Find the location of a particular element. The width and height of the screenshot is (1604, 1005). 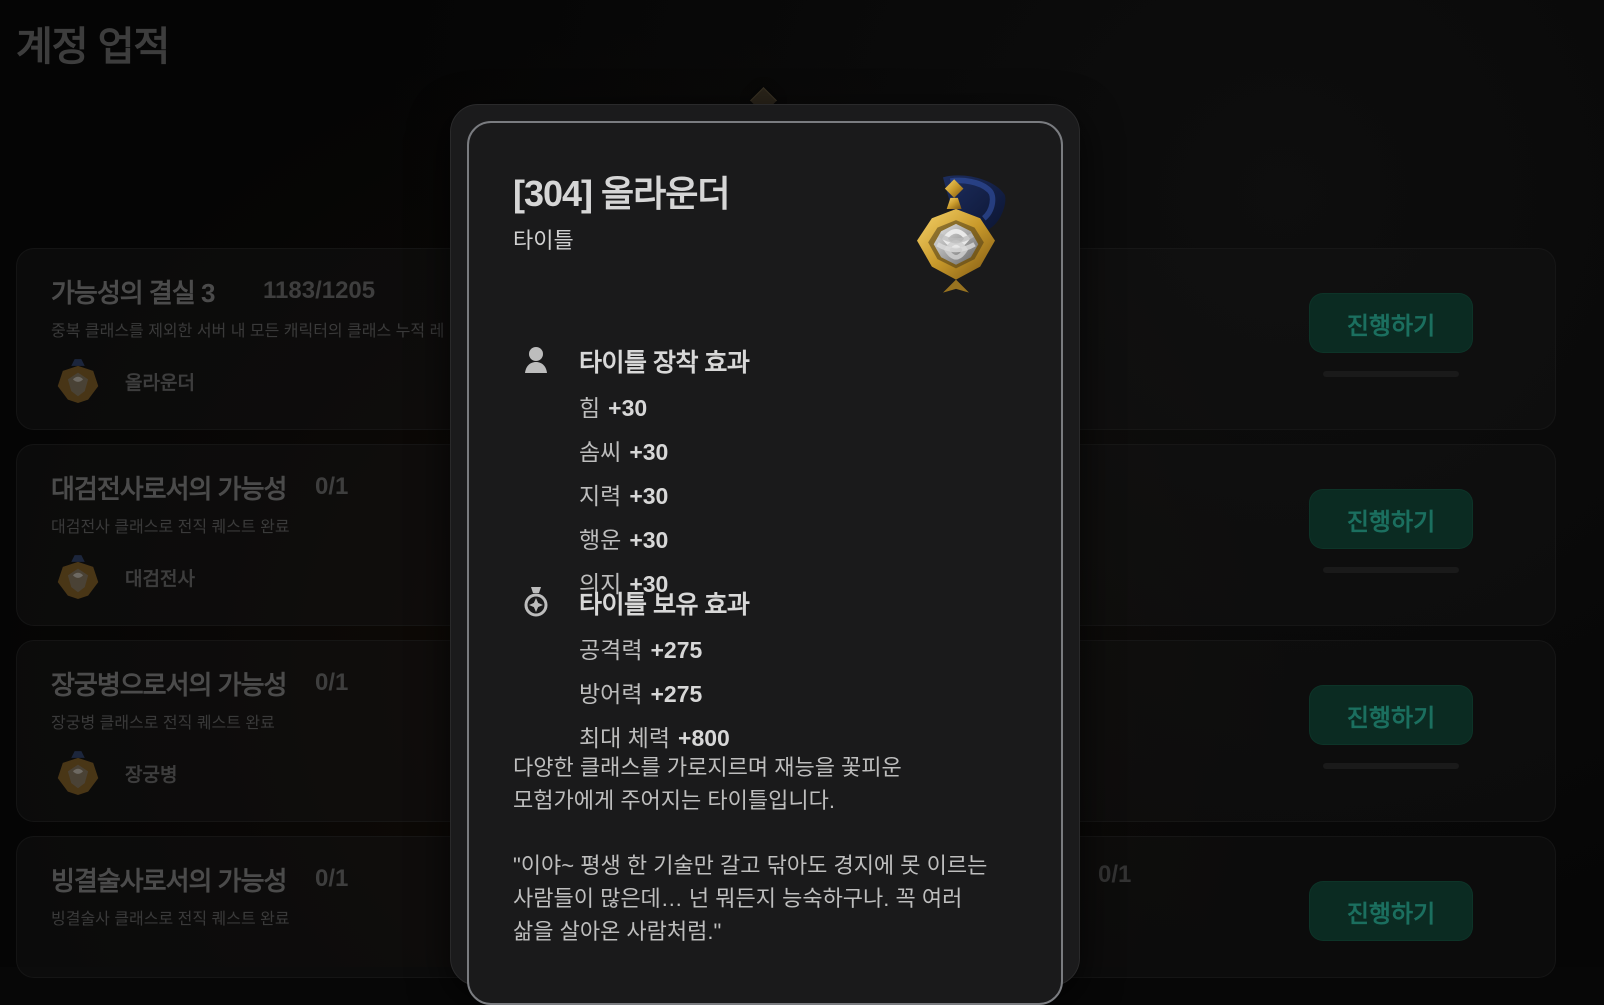

stat-line: 방어력 +275 is located at coordinates (664, 692).